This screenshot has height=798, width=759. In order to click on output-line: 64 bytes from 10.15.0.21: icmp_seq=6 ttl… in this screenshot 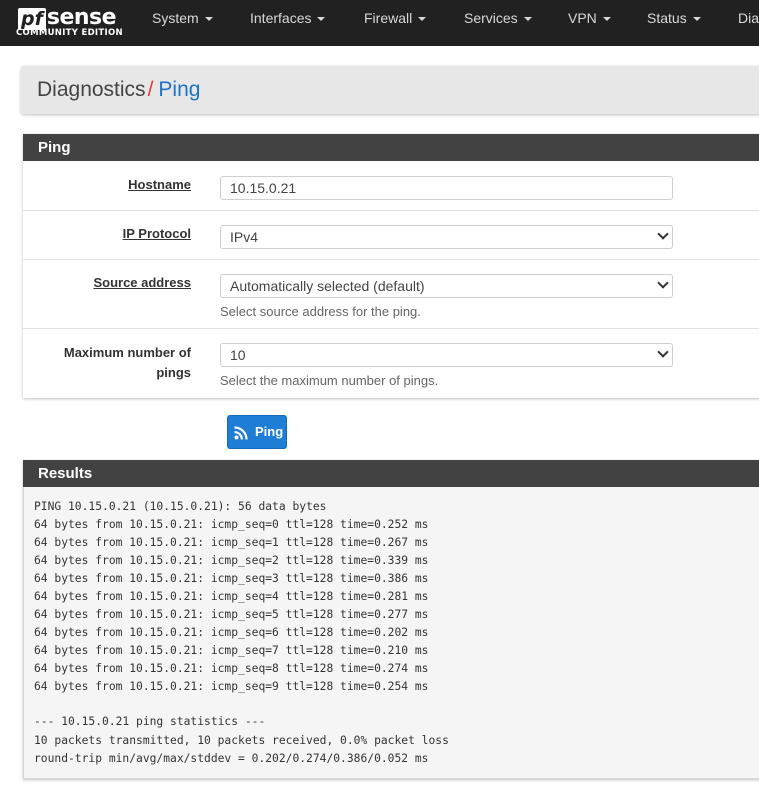, I will do `click(231, 632)`.